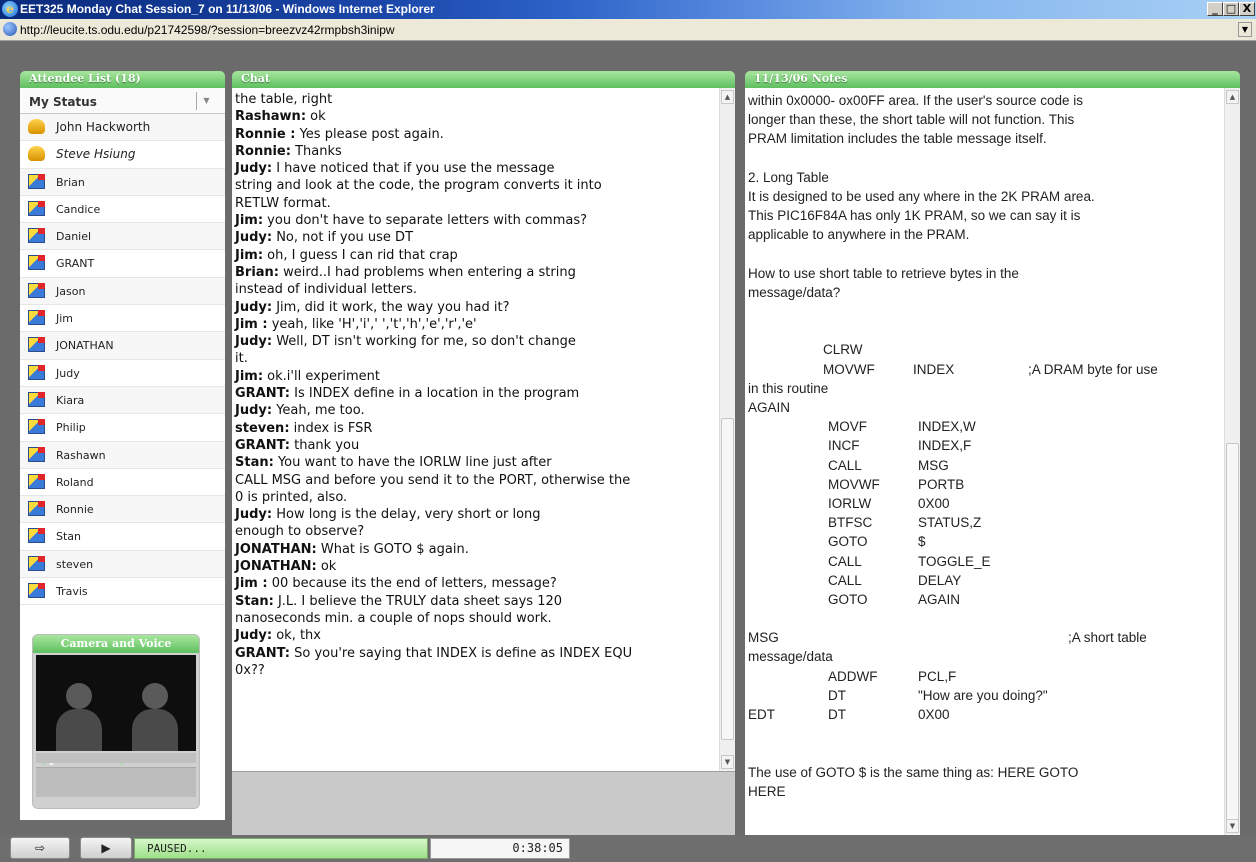 This screenshot has width=1256, height=862. What do you see at coordinates (81, 455) in the screenshot?
I see `attendee-name: Rashawn` at bounding box center [81, 455].